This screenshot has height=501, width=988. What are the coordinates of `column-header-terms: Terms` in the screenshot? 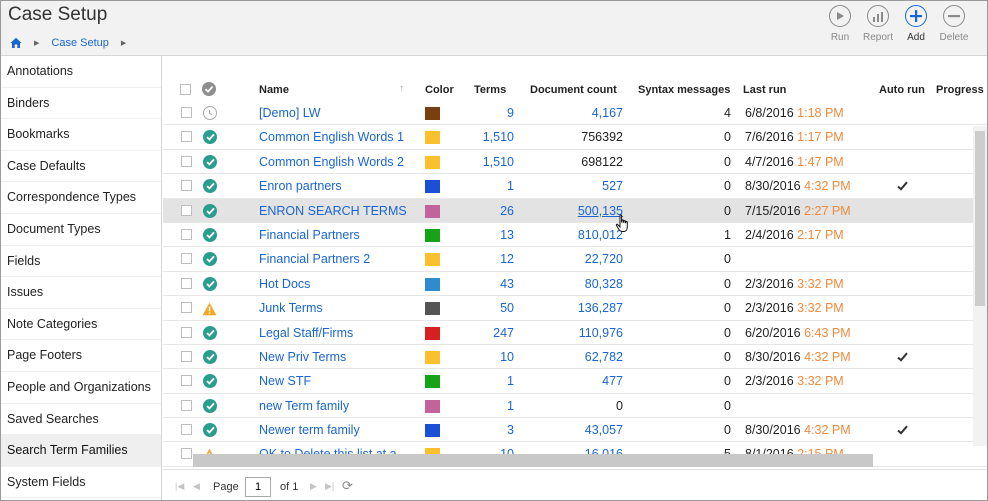 It's located at (490, 90).